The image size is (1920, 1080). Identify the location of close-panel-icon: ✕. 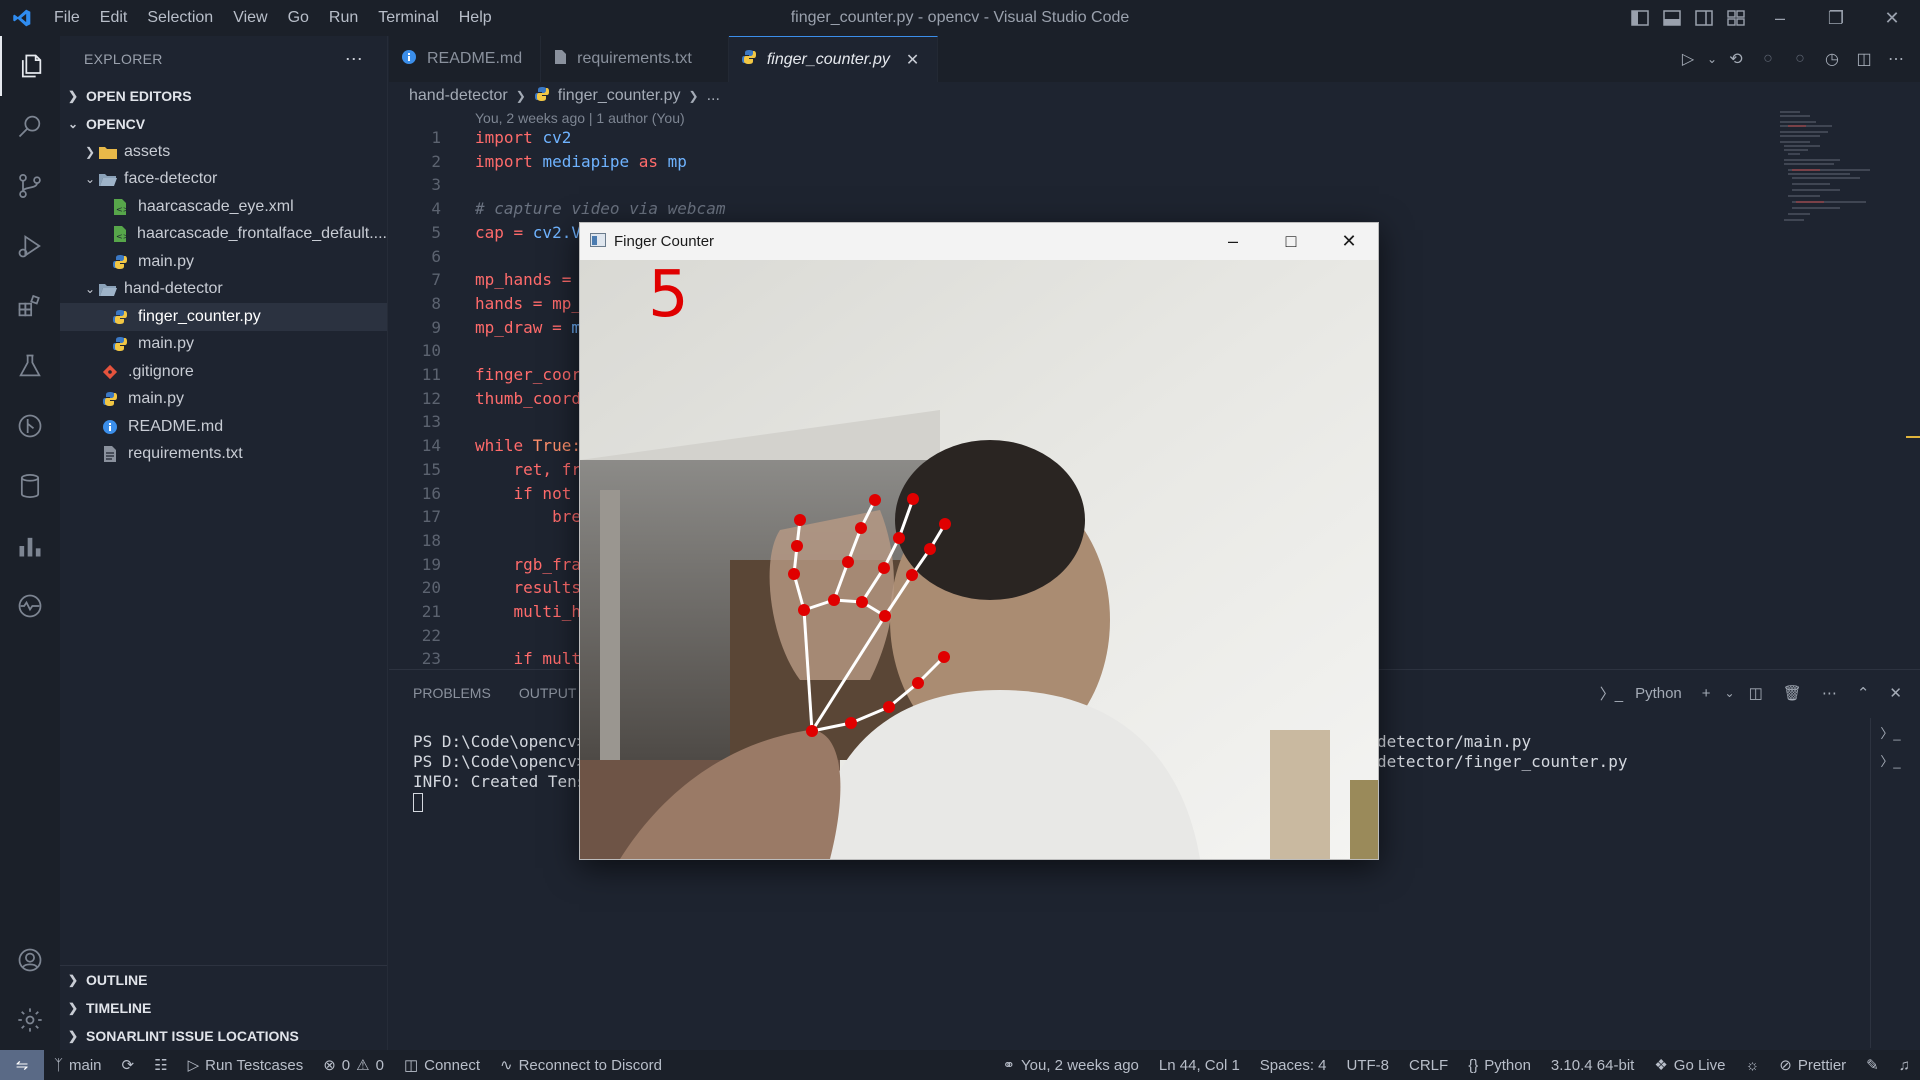
(1895, 693).